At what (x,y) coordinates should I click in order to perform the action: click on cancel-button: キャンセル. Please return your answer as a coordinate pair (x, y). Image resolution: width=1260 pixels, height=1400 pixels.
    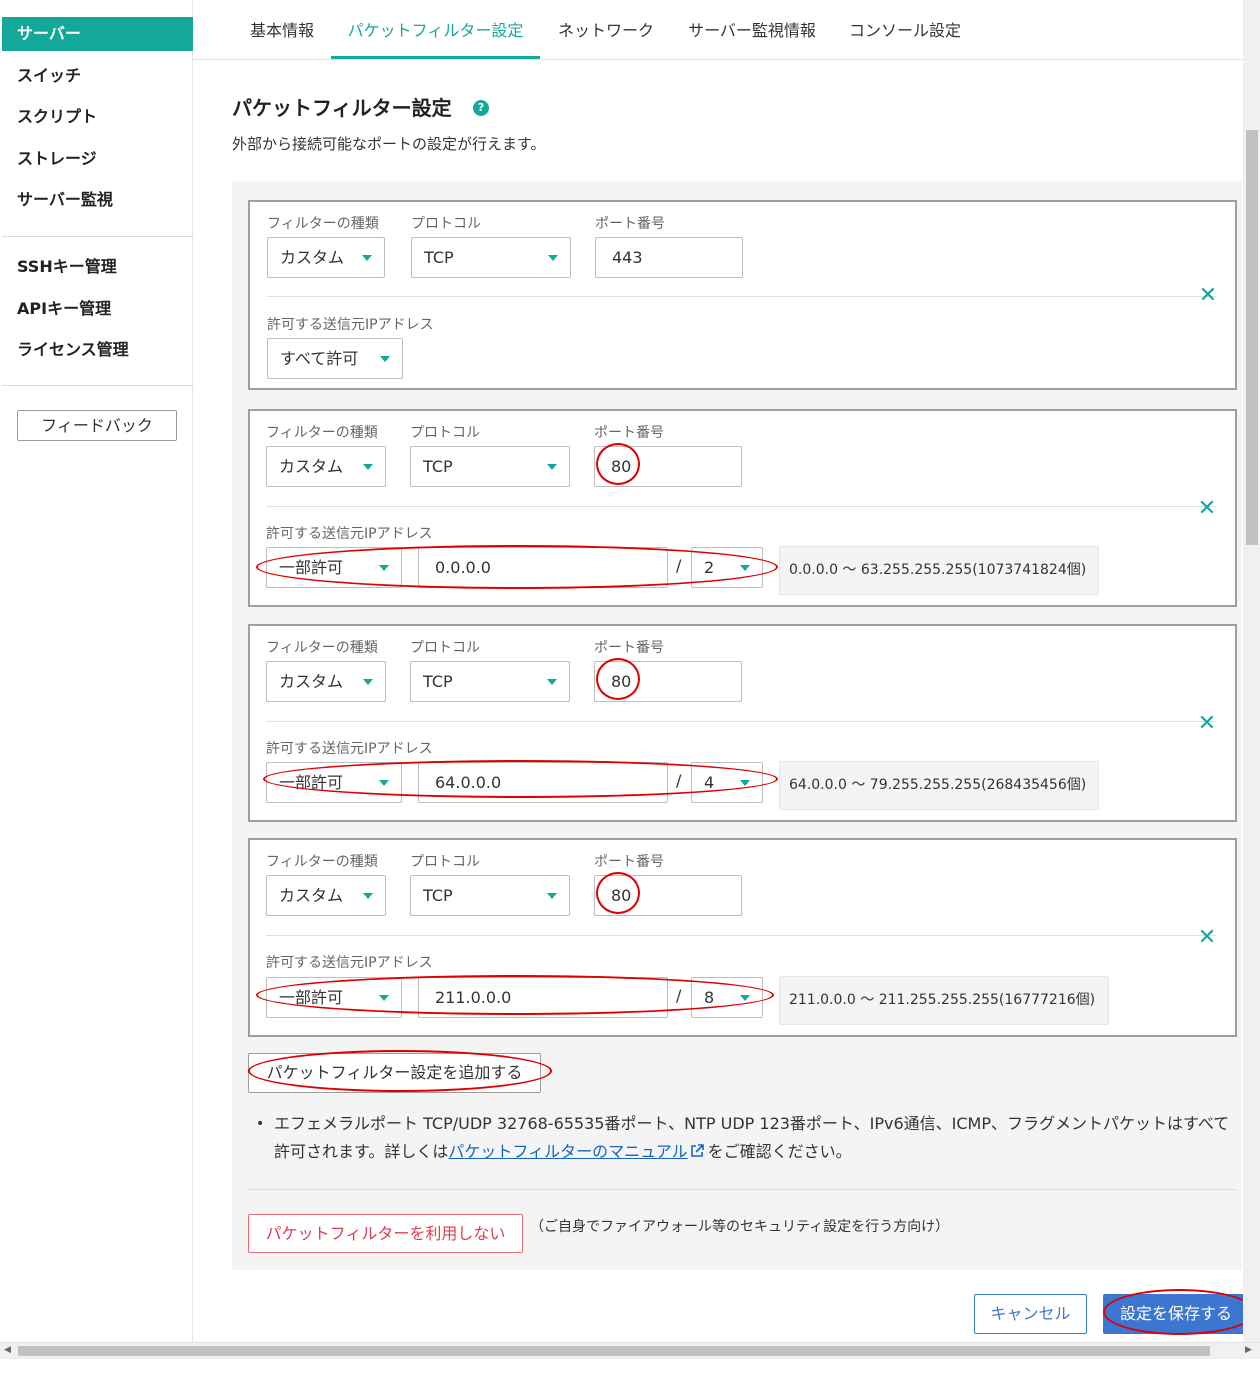
    Looking at the image, I should click on (1030, 1314).